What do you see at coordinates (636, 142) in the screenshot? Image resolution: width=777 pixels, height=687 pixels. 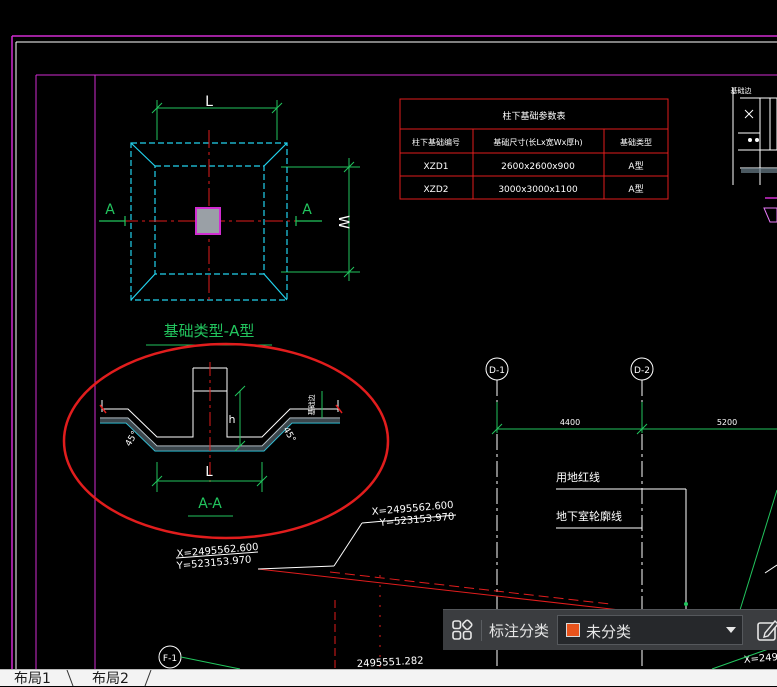 I see `table-header: 基础类型` at bounding box center [636, 142].